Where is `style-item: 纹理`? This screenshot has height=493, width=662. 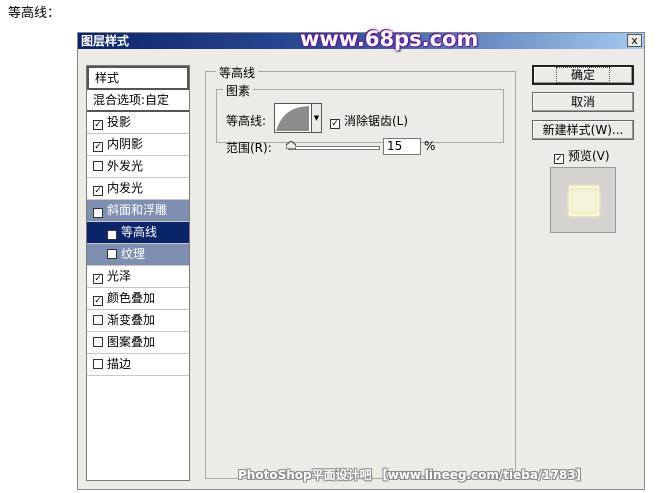
style-item: 纹理 is located at coordinates (138, 255).